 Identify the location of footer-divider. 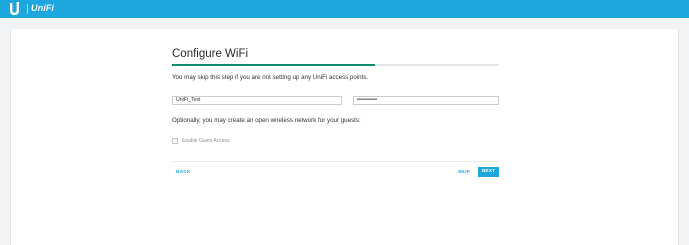
(335, 161).